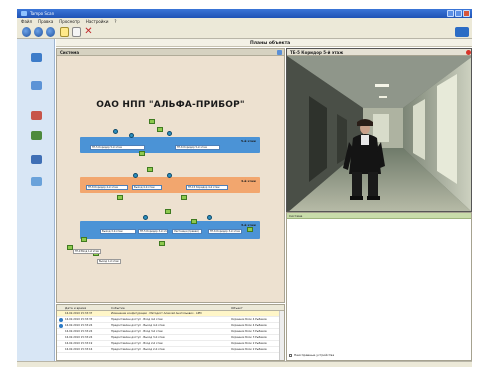 This screenshot has height=370, width=487. What do you see at coordinates (70, 52) in the screenshot?
I see `scheme-panel-title: Система` at bounding box center [70, 52].